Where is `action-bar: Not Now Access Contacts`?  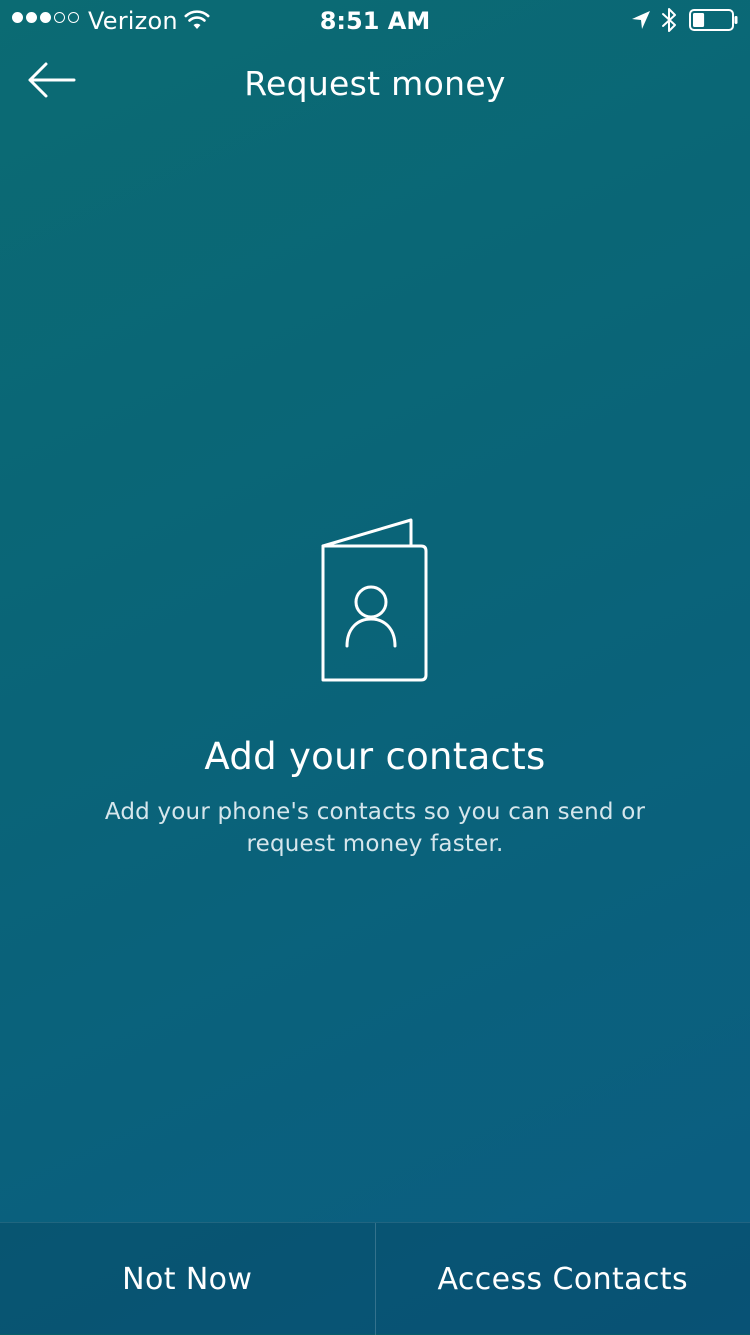
action-bar: Not Now Access Contacts is located at coordinates (375, 1278).